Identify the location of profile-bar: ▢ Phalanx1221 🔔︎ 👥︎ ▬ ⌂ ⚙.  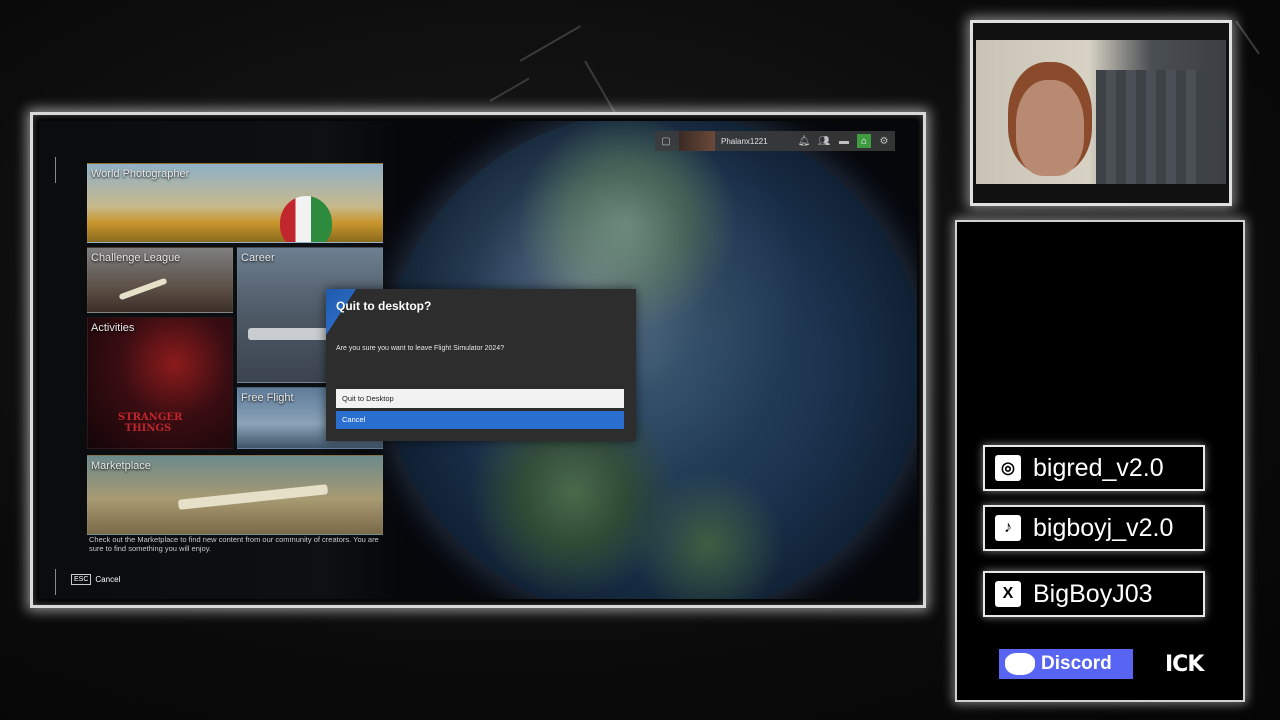
(775, 141).